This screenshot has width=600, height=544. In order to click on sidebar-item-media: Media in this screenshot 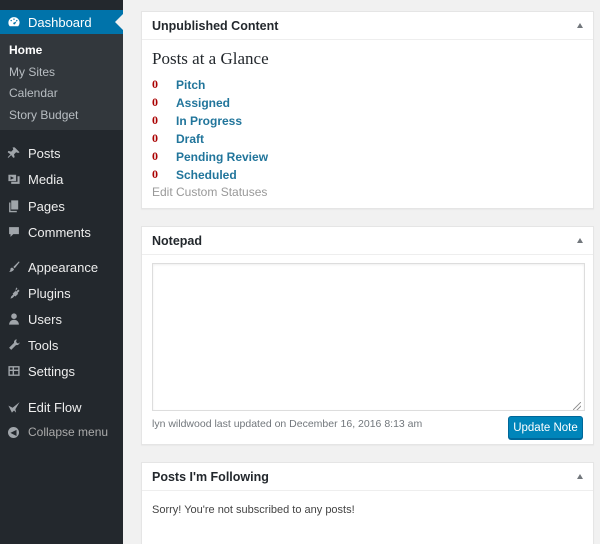, I will do `click(61, 179)`.